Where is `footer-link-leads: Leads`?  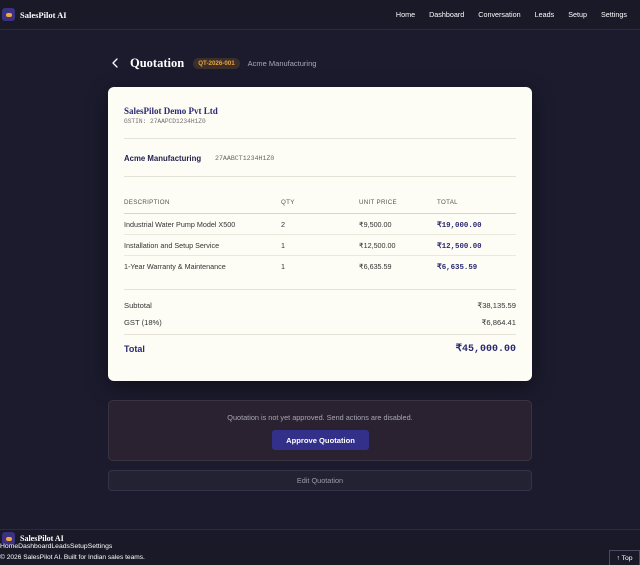
footer-link-leads: Leads is located at coordinates (60, 546).